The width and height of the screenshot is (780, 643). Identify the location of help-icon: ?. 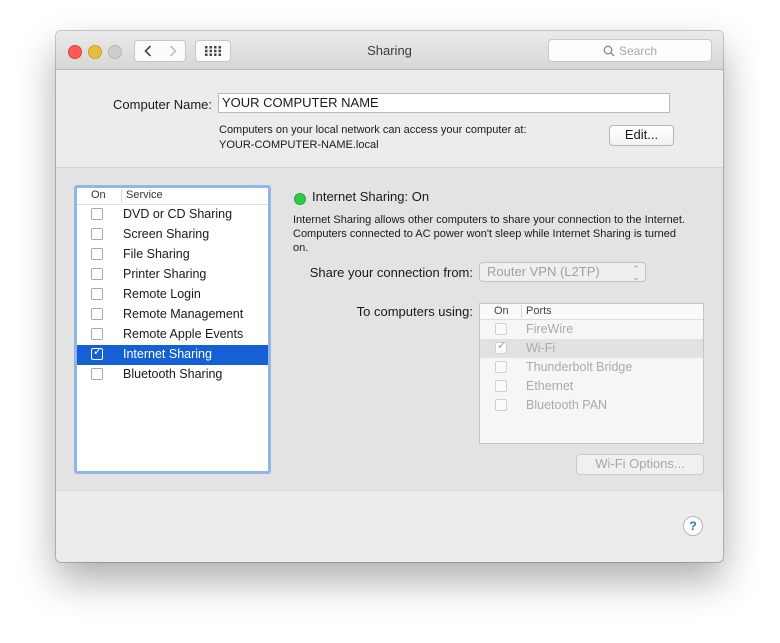
(693, 526).